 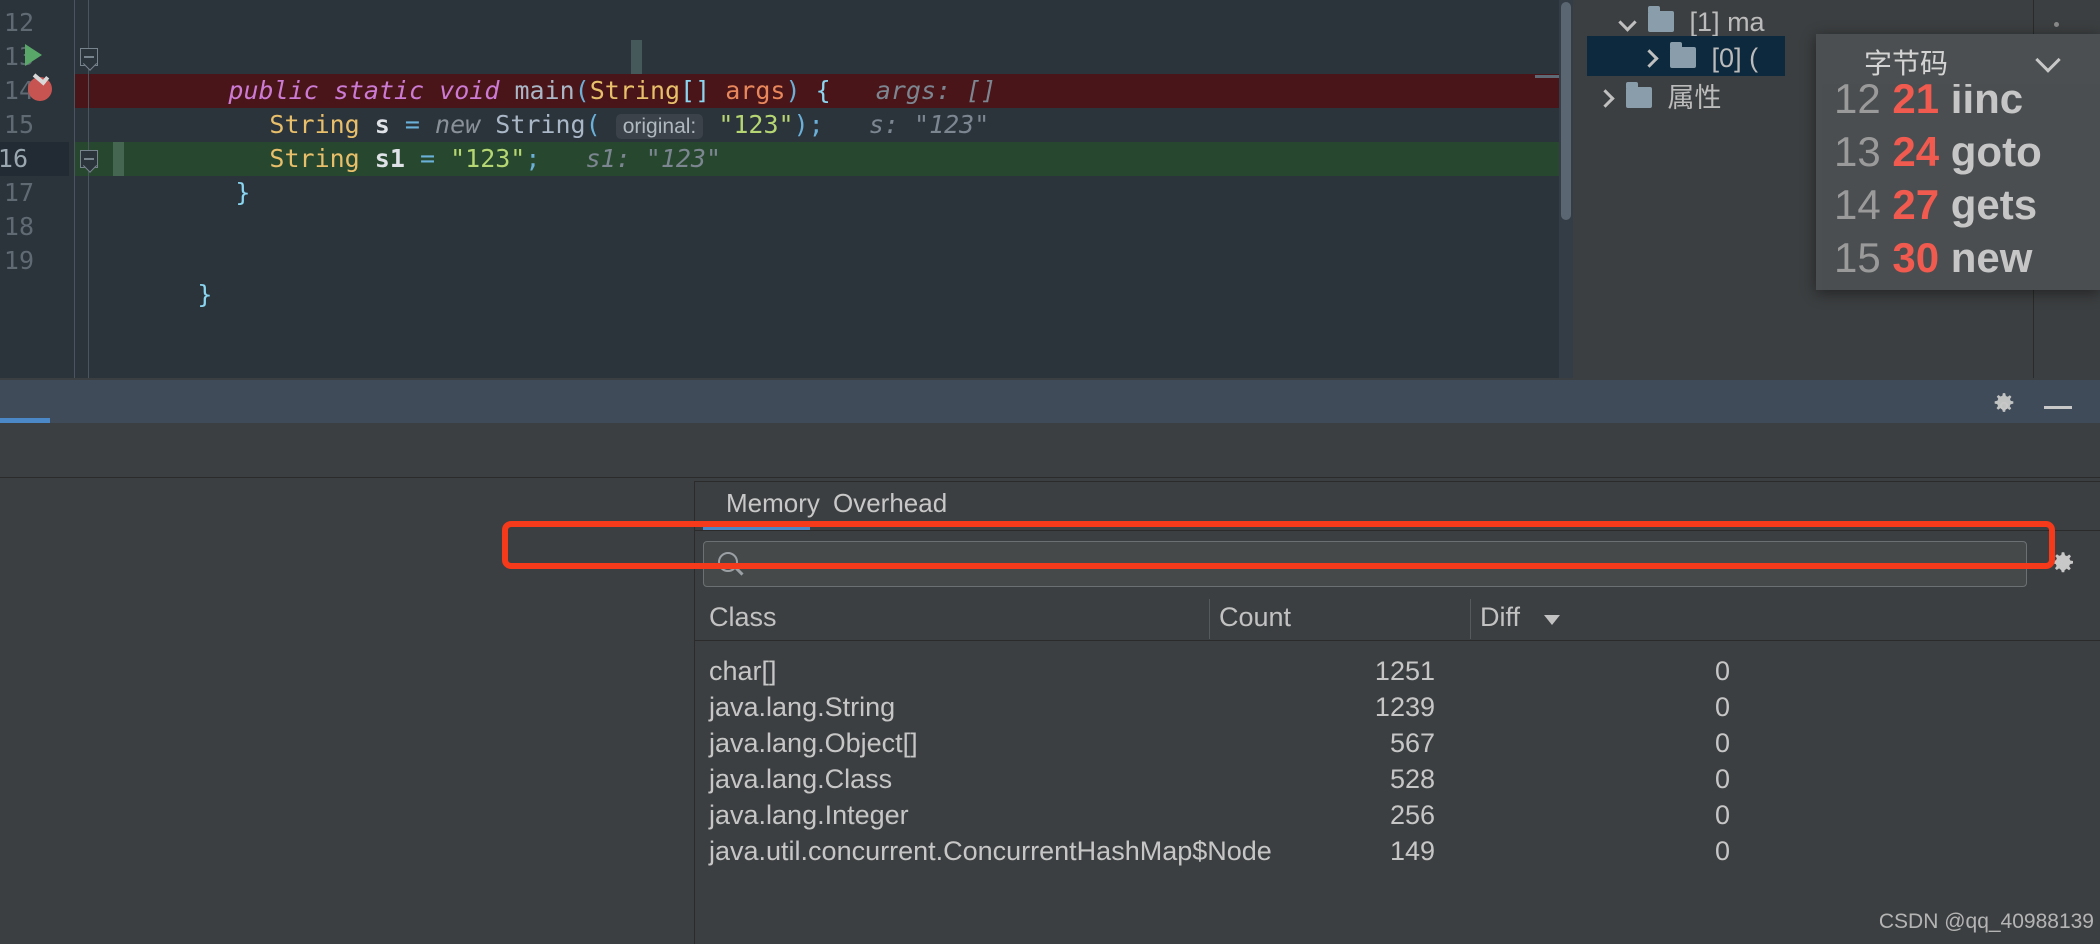 I want to click on bytecode-opcode: new, so click(x=1991, y=257).